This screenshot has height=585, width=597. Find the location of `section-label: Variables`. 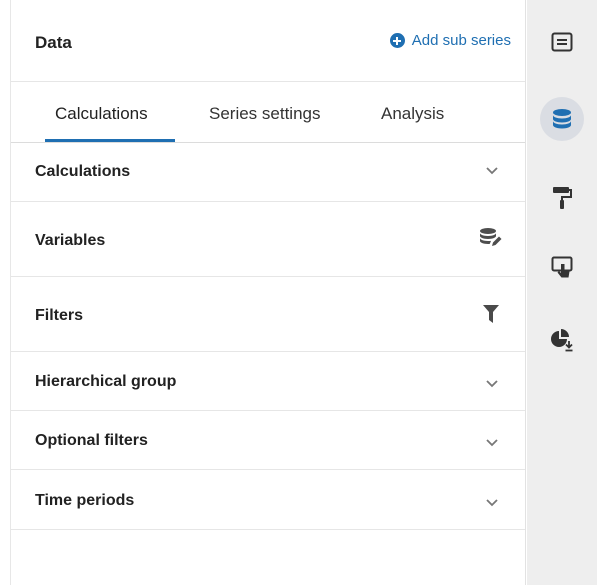

section-label: Variables is located at coordinates (70, 240).